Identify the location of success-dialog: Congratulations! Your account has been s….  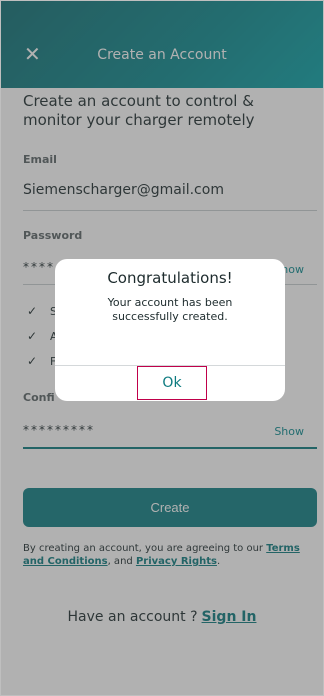
(170, 330).